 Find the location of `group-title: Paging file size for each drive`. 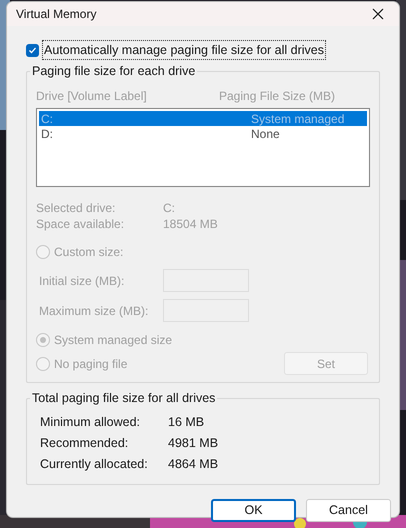

group-title: Paging file size for each drive is located at coordinates (114, 71).